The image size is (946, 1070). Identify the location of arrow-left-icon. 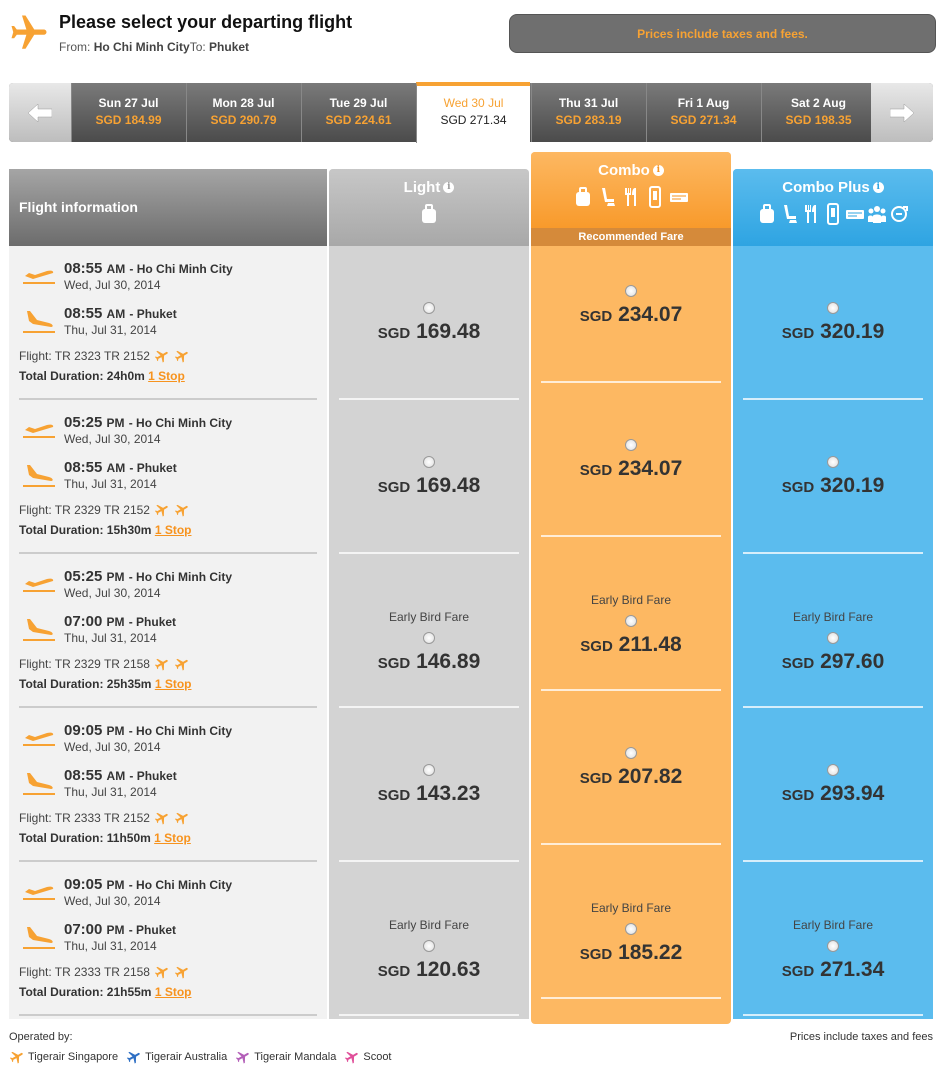
(40, 112).